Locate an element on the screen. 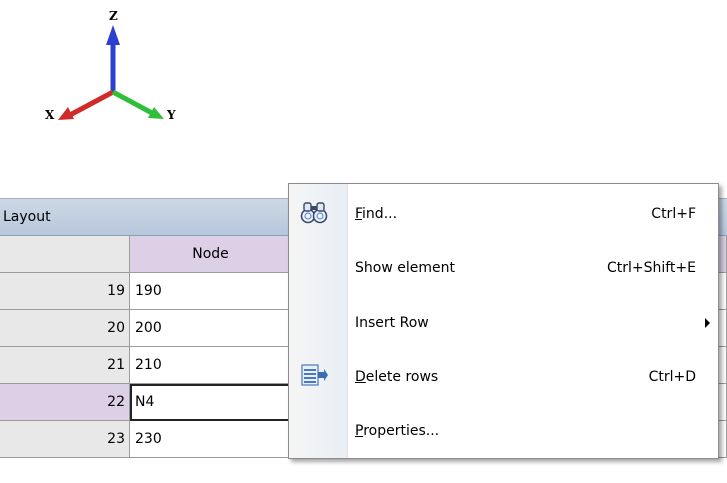 Image resolution: width=727 pixels, height=483 pixels. menu-item-shortcut: Ctrl+F is located at coordinates (673, 214).